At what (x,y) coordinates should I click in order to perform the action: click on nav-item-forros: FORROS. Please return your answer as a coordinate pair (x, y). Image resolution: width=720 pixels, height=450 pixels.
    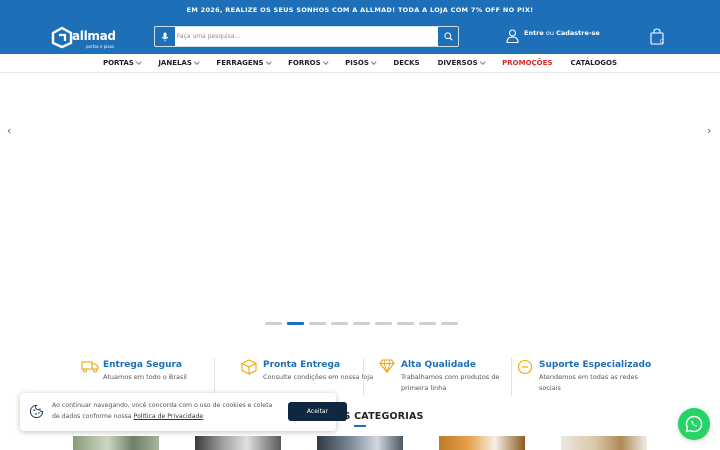
    Looking at the image, I should click on (307, 63).